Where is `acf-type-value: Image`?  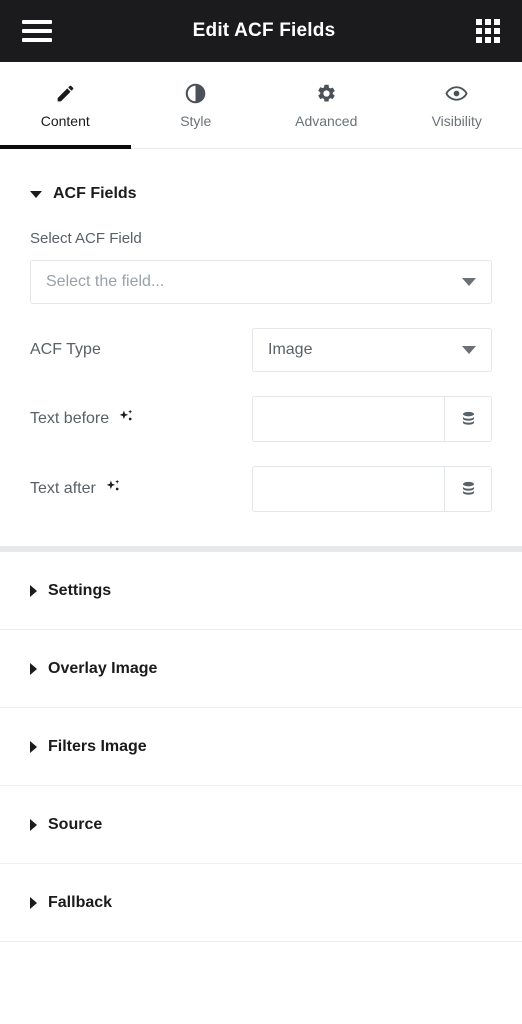 acf-type-value: Image is located at coordinates (290, 349).